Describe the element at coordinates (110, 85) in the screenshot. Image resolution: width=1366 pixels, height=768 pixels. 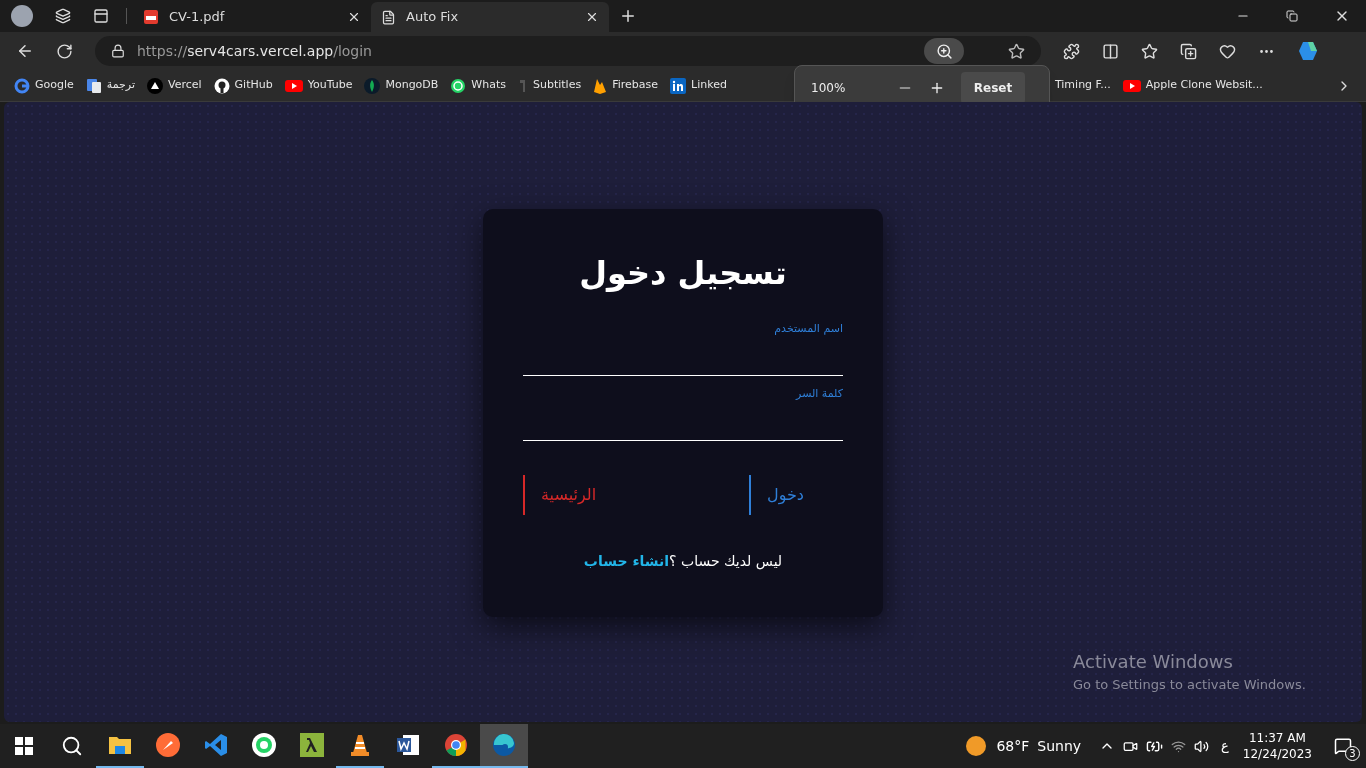
I see `bookmark-item: ترجمة` at that location.